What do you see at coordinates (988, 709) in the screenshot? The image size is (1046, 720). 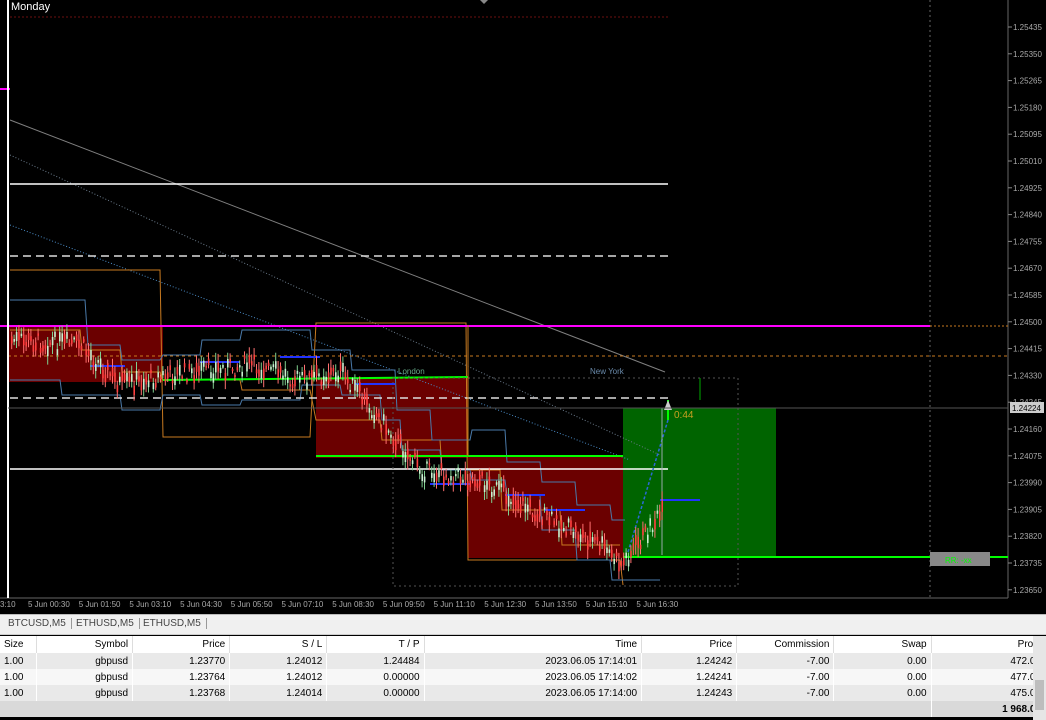 I see `total-profit: 1 968.00` at bounding box center [988, 709].